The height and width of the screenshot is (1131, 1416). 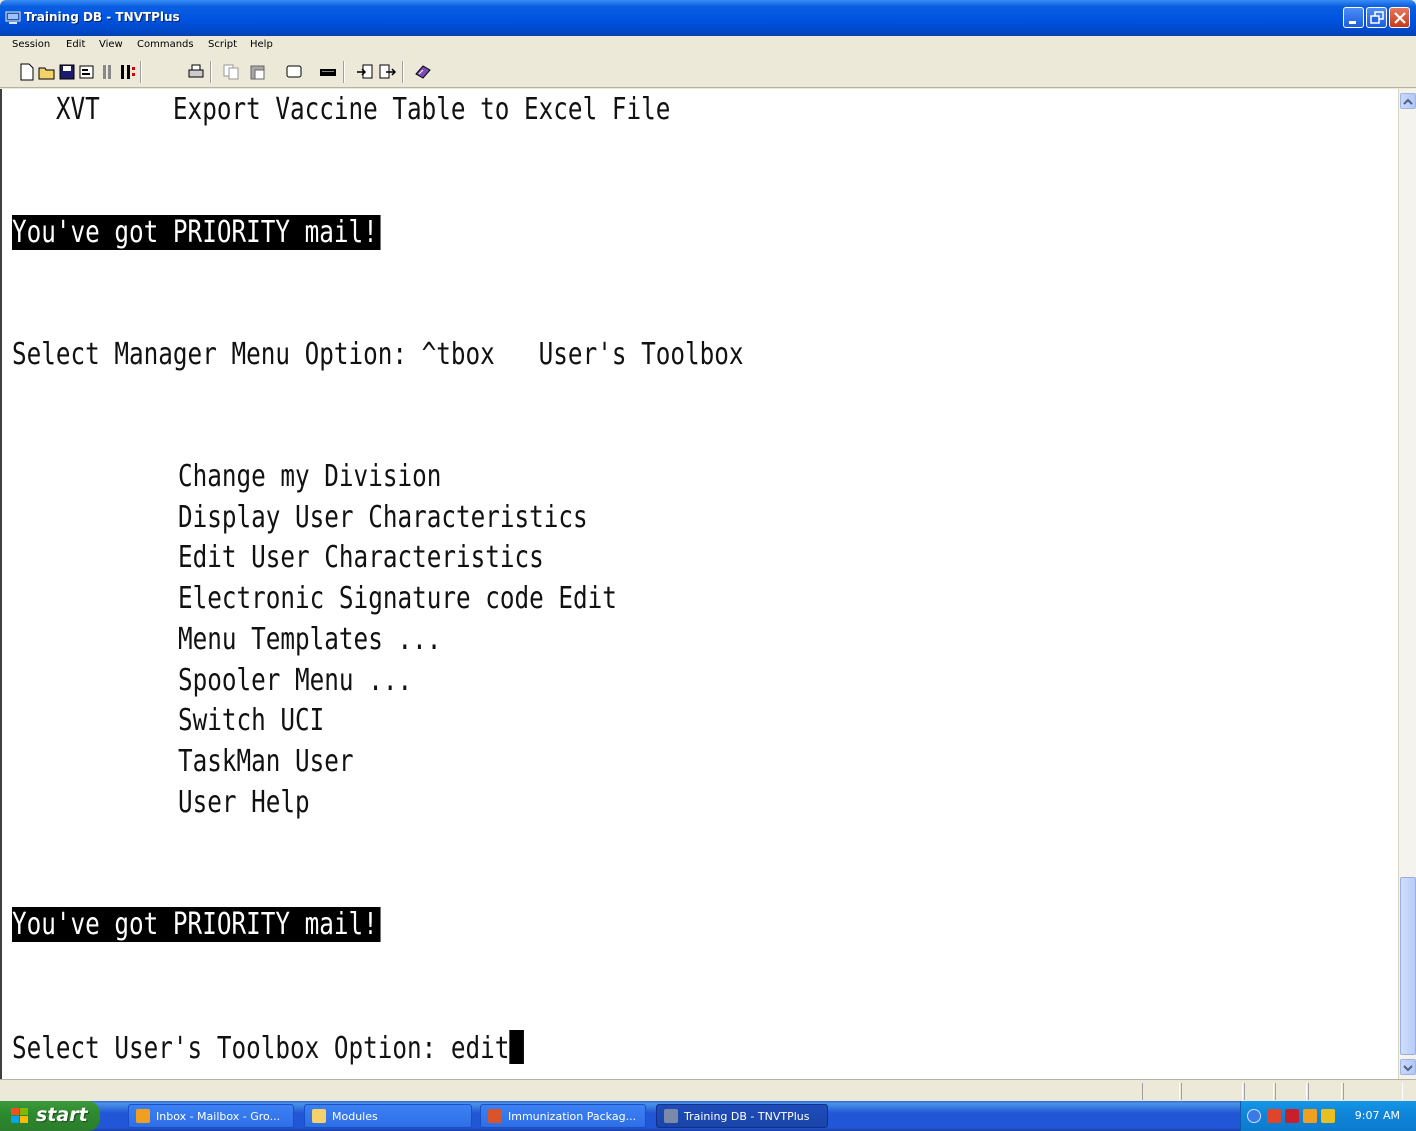 I want to click on save-button, so click(x=67, y=72).